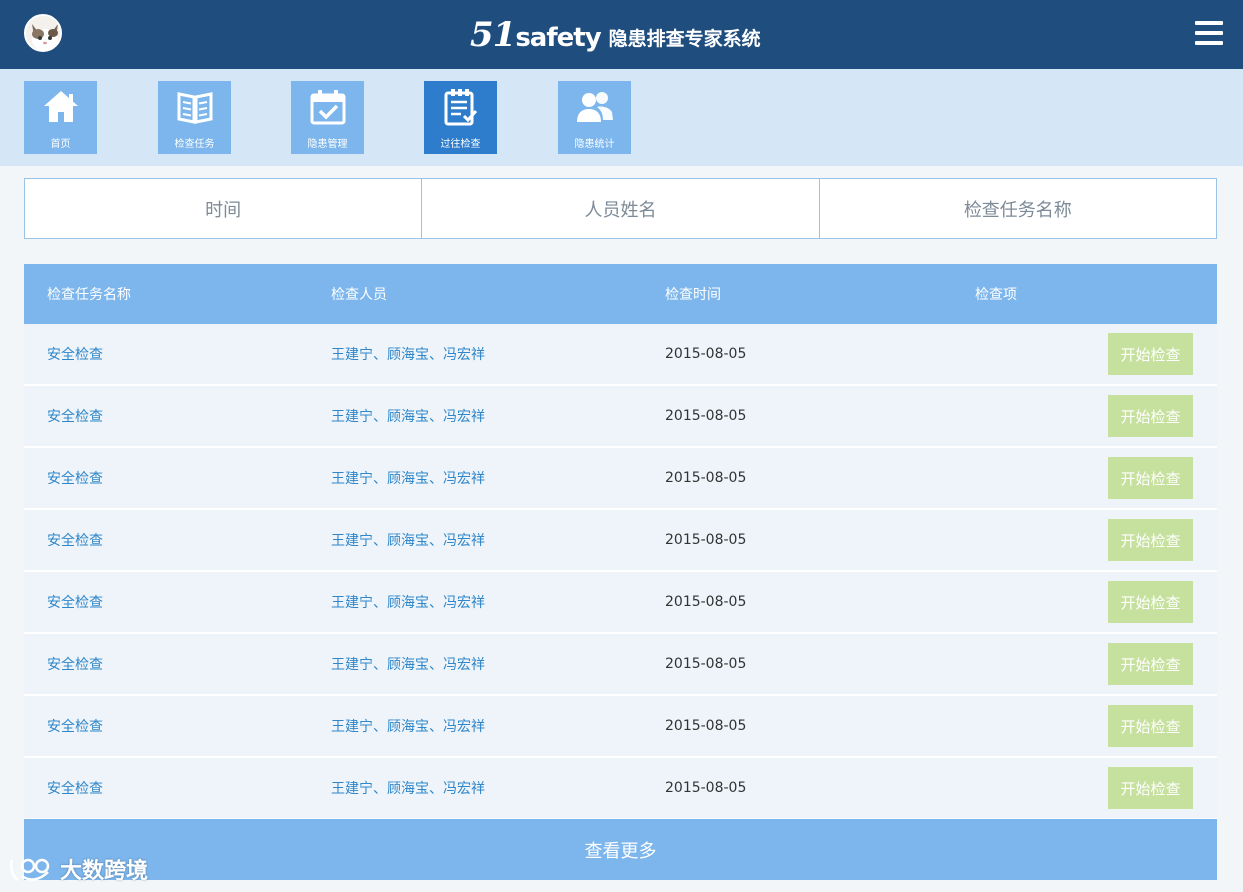 This screenshot has width=1243, height=892. What do you see at coordinates (89, 295) in the screenshot?
I see `column-header-task-name: 检查任务名称` at bounding box center [89, 295].